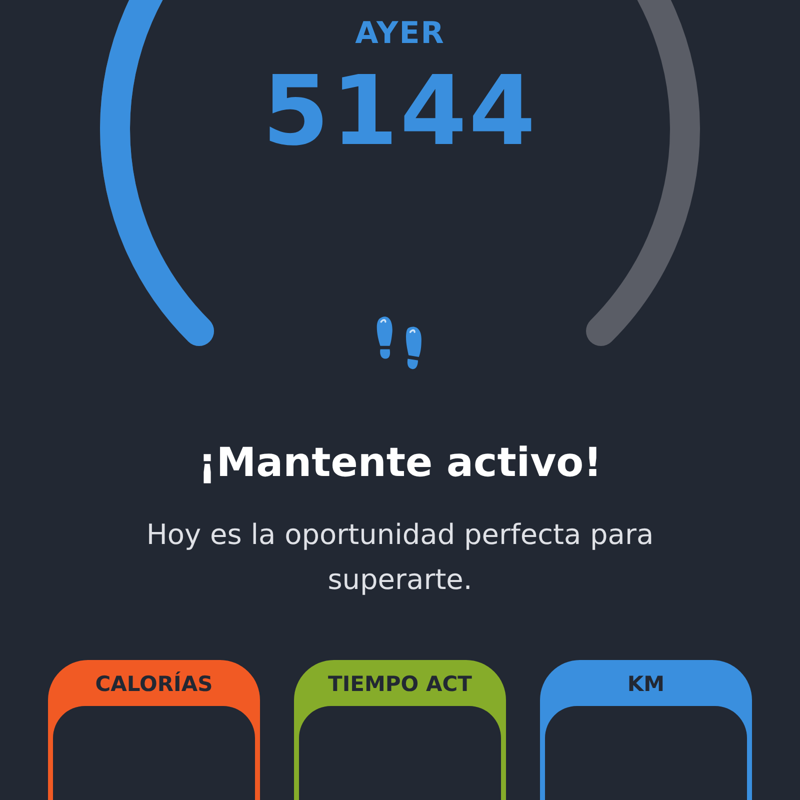  What do you see at coordinates (400, 112) in the screenshot?
I see `step-count: 5144` at bounding box center [400, 112].